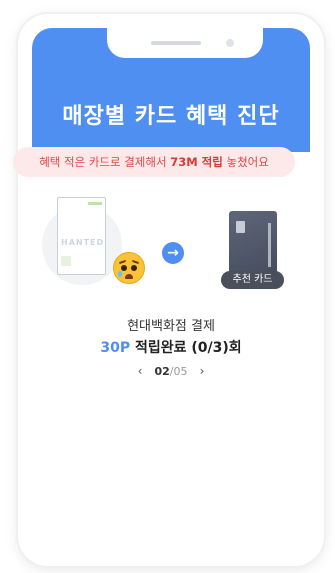 The image size is (335, 573). I want to click on alert-prefix: 혜택 적은 카드로 결제해서, so click(105, 162).